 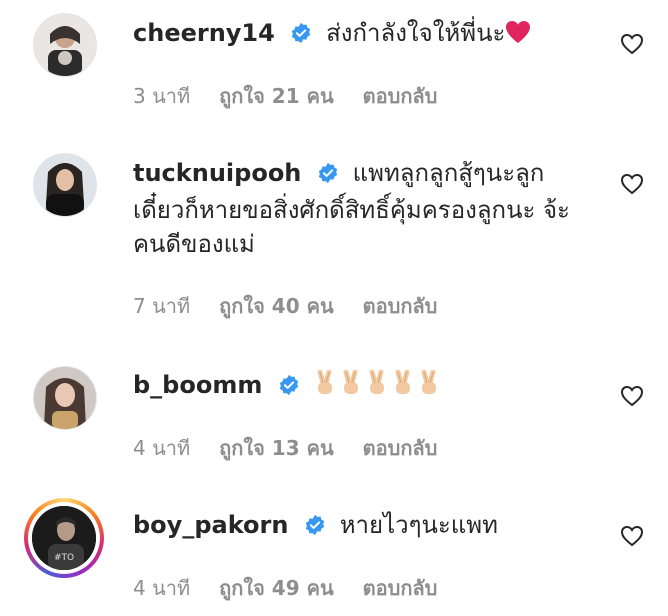 I want to click on svg-text: #TO, so click(x=64, y=558).